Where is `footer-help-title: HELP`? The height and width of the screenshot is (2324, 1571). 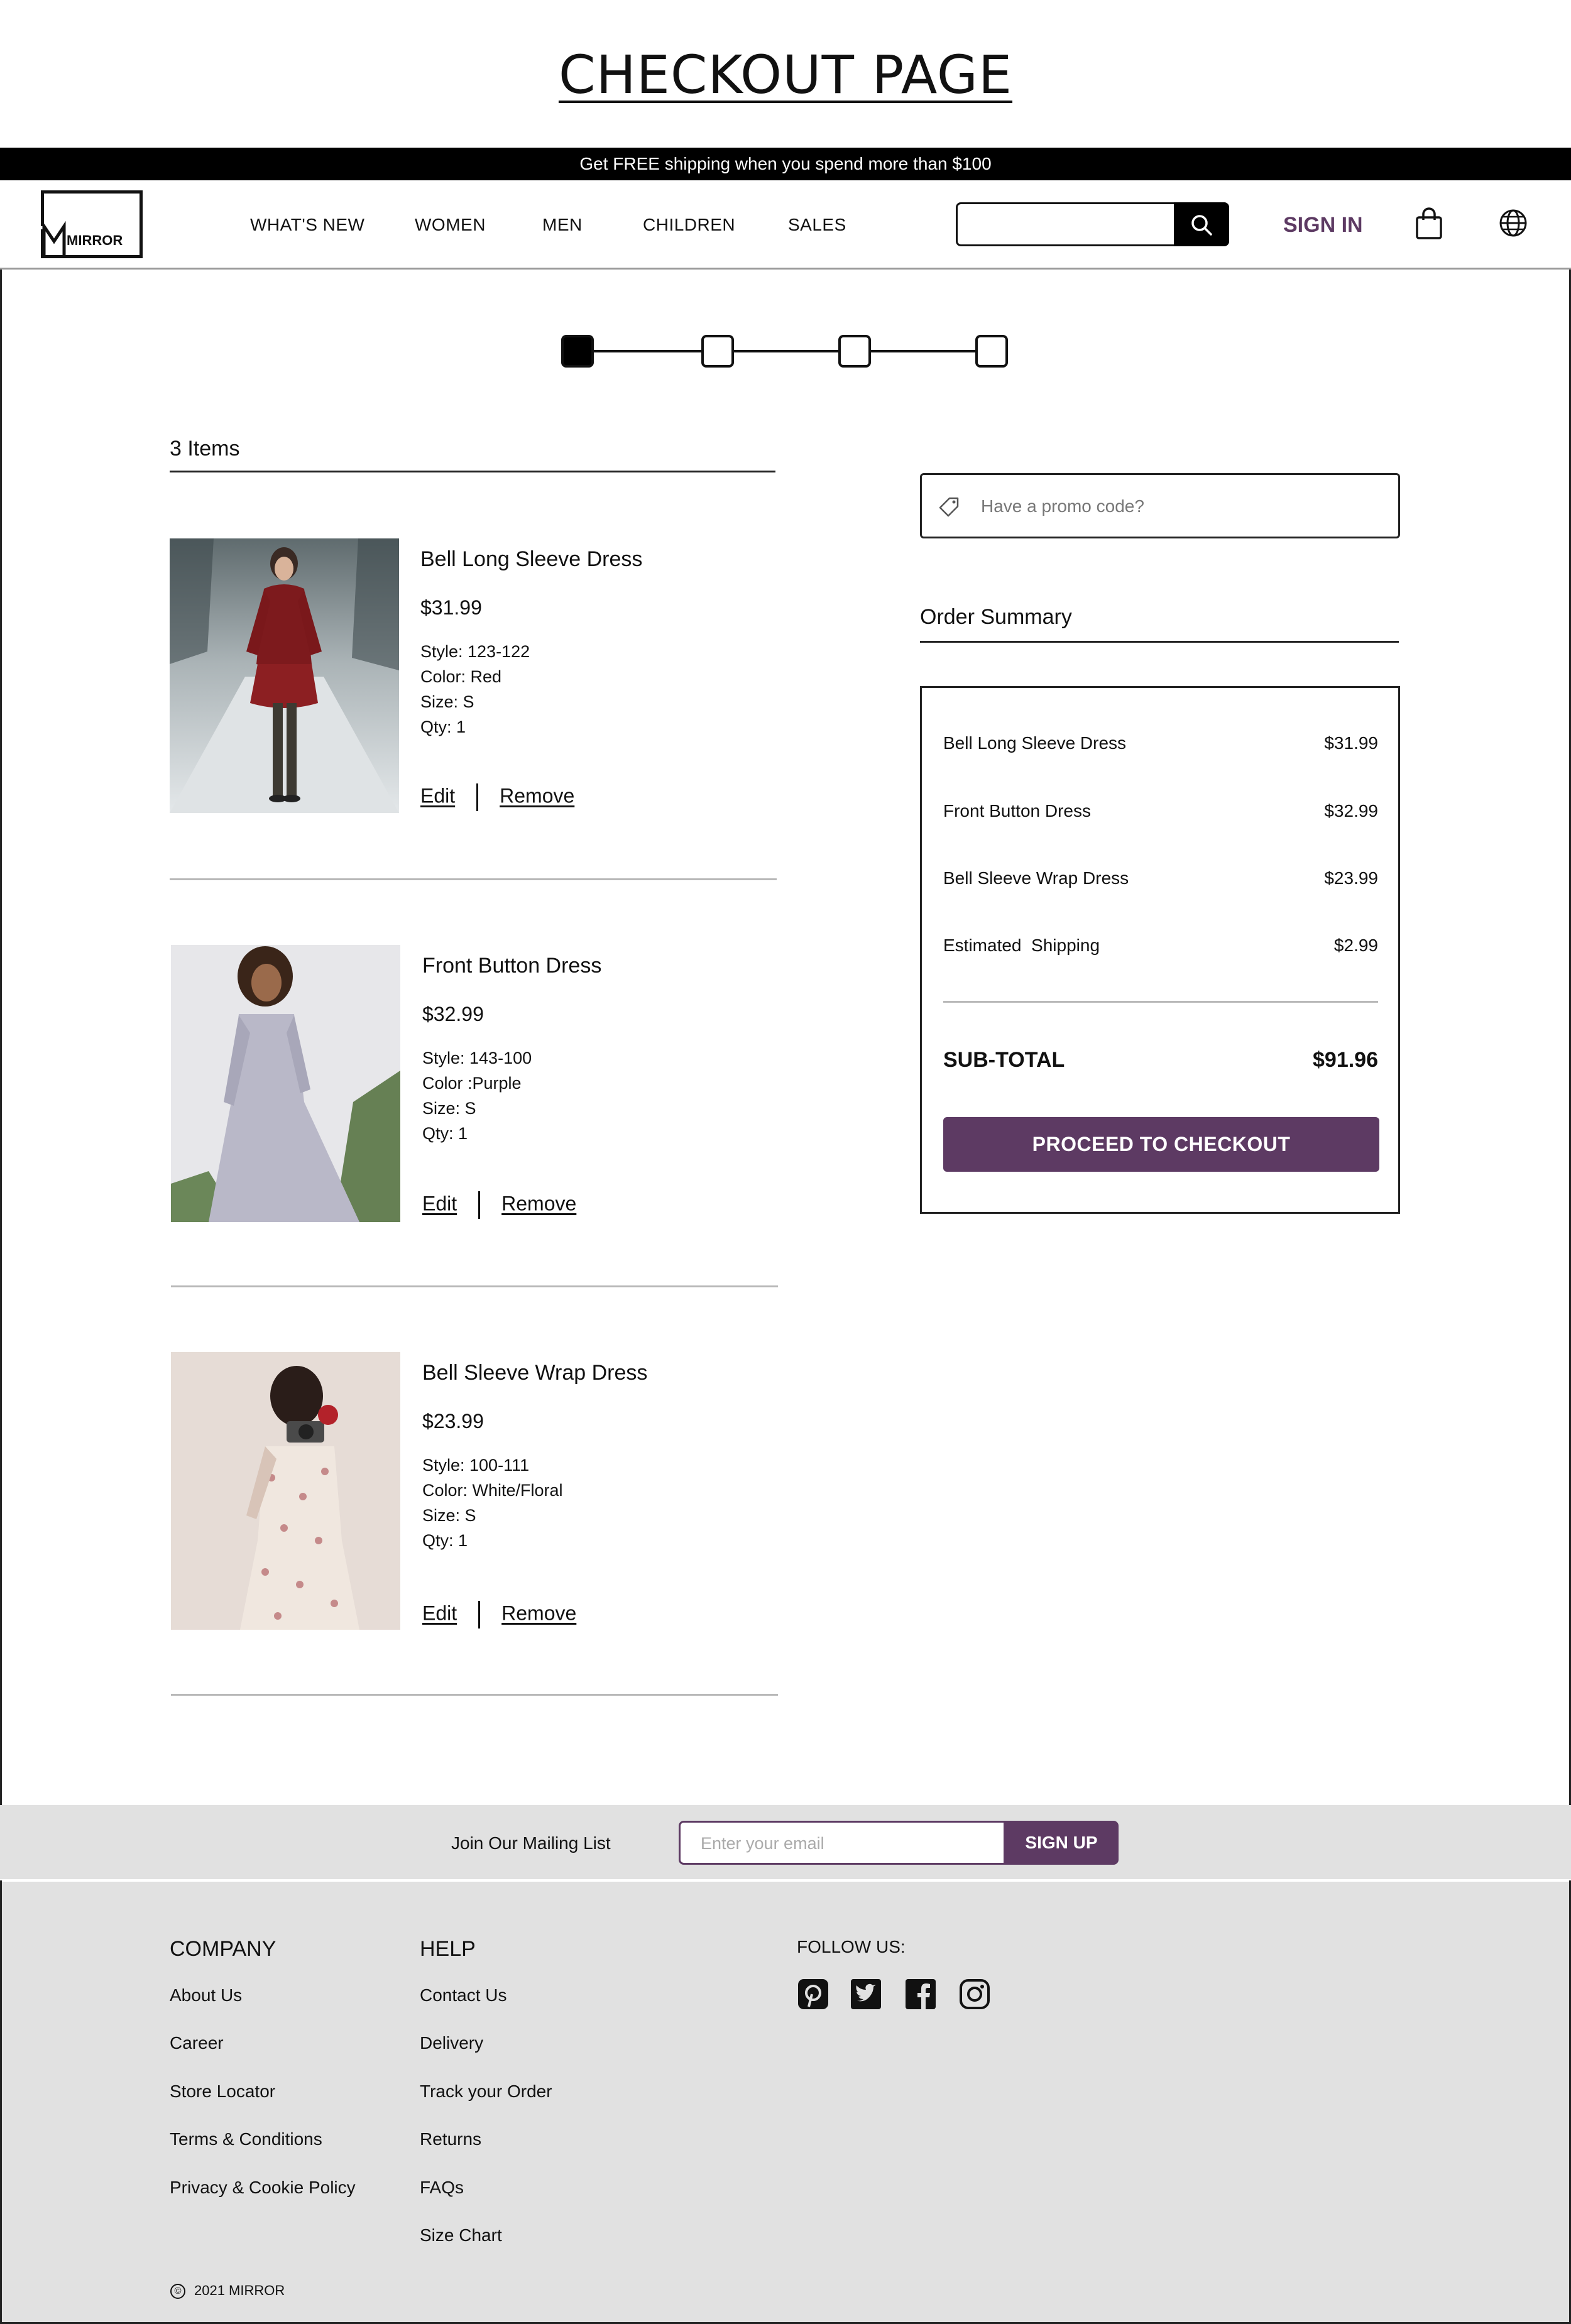
footer-help-title: HELP is located at coordinates (448, 1949).